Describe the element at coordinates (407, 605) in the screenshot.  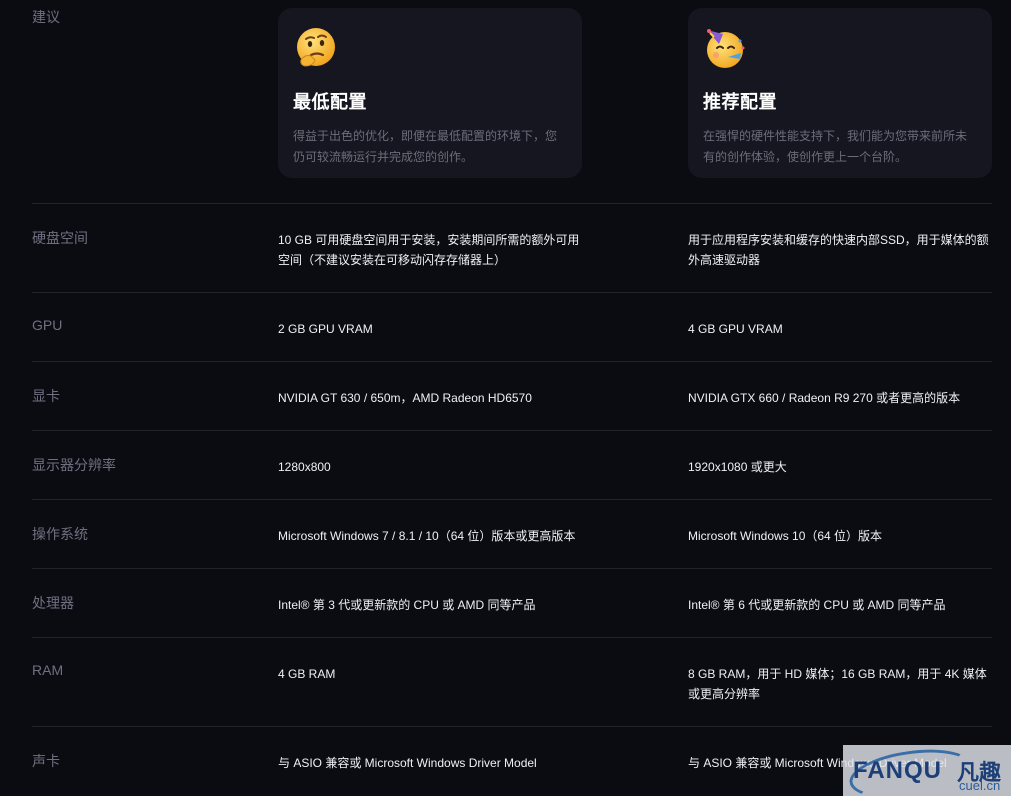
I see `min-value: Intel® 第 3 代或更新款的 CPU 或 AMD 同等产品` at that location.